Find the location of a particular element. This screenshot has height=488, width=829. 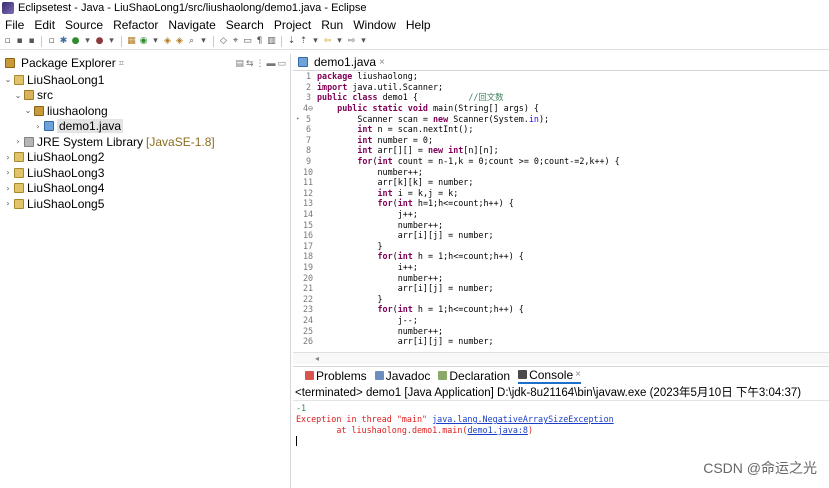

maximize-icon: ▭ is located at coordinates (281, 63).